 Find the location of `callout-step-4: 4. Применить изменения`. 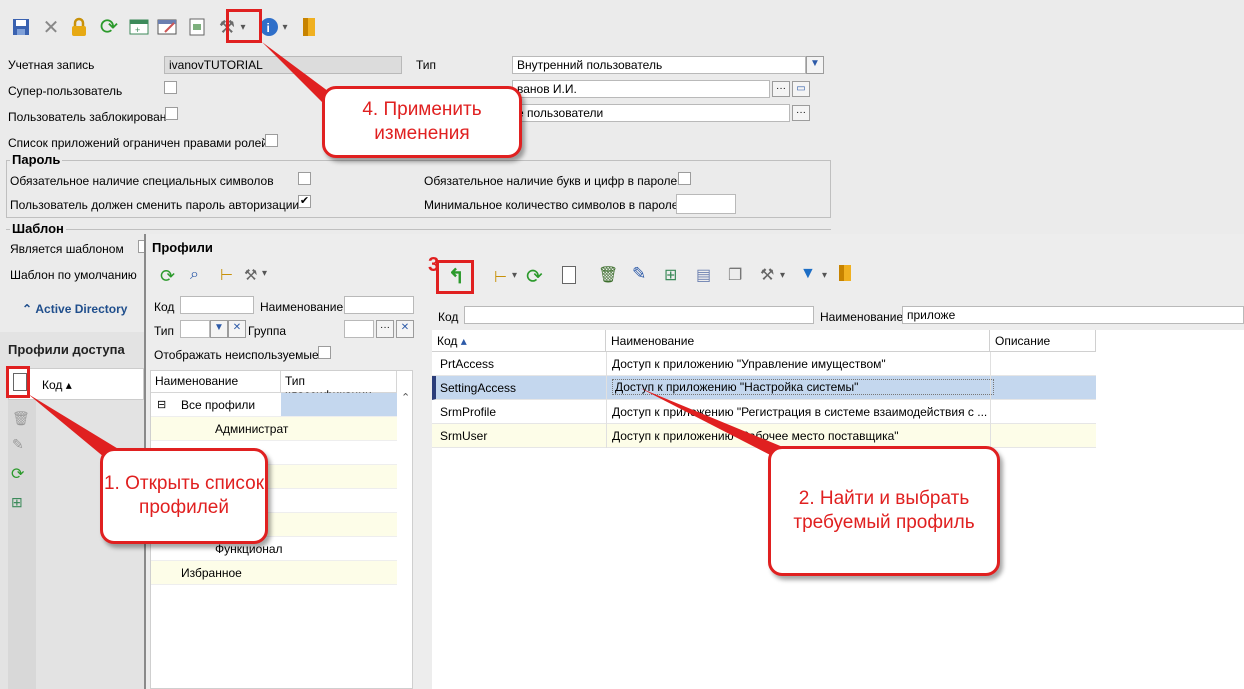

callout-step-4: 4. Применить изменения is located at coordinates (422, 122).